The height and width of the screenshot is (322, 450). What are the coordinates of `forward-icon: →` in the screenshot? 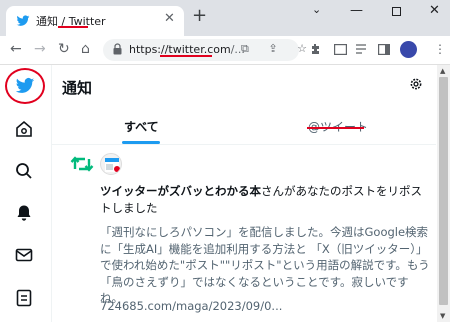 It's located at (40, 49).